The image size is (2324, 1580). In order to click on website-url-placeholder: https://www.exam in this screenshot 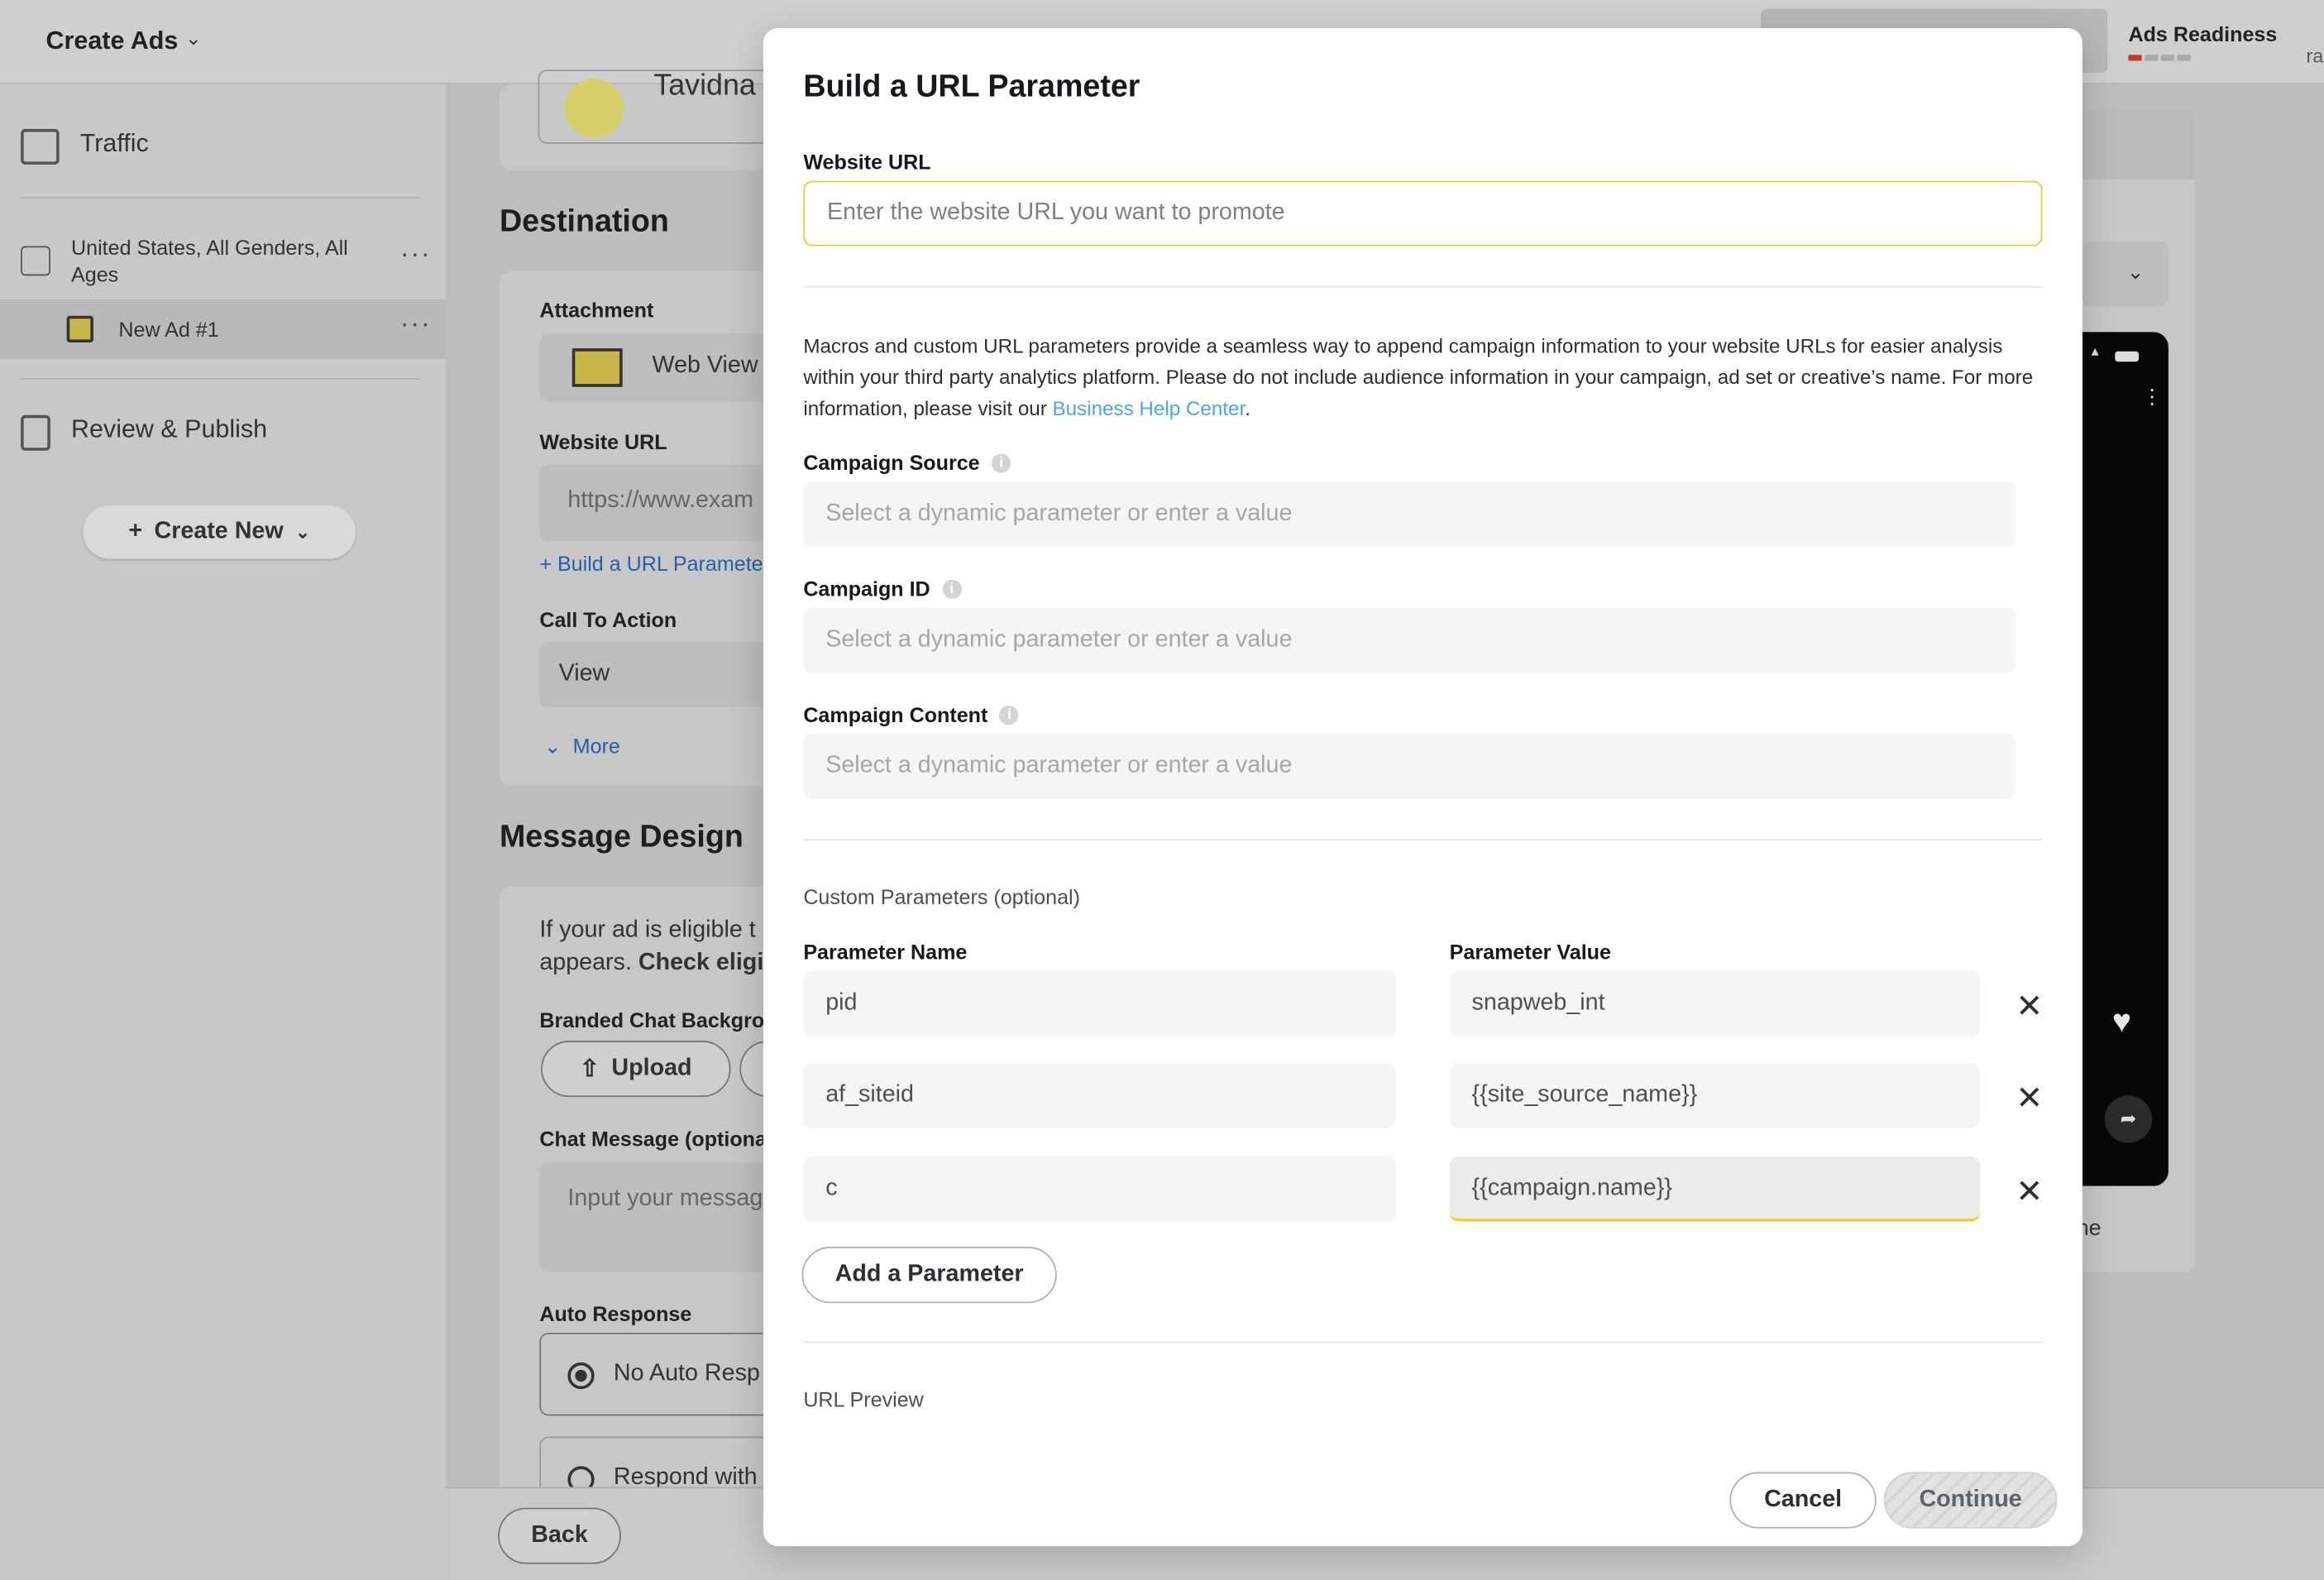, I will do `click(660, 501)`.